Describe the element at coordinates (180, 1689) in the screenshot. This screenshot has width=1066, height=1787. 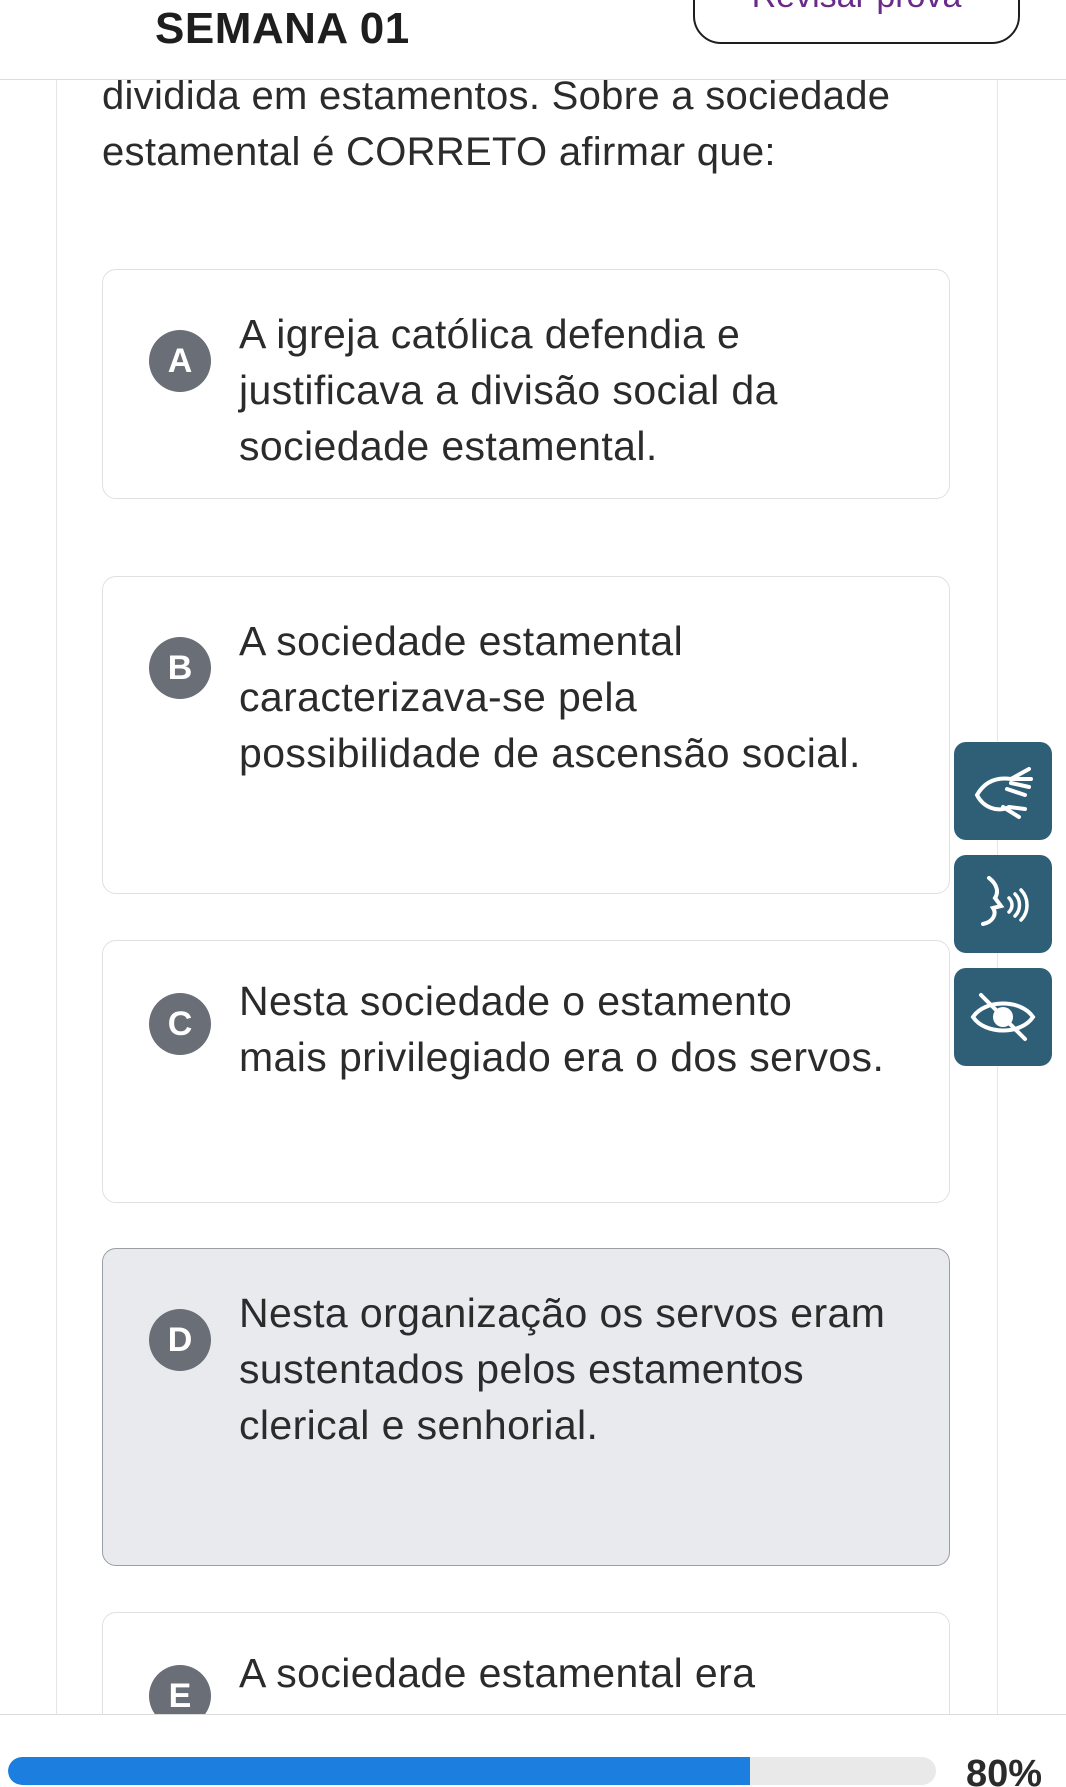
I see `option-letter: E` at that location.